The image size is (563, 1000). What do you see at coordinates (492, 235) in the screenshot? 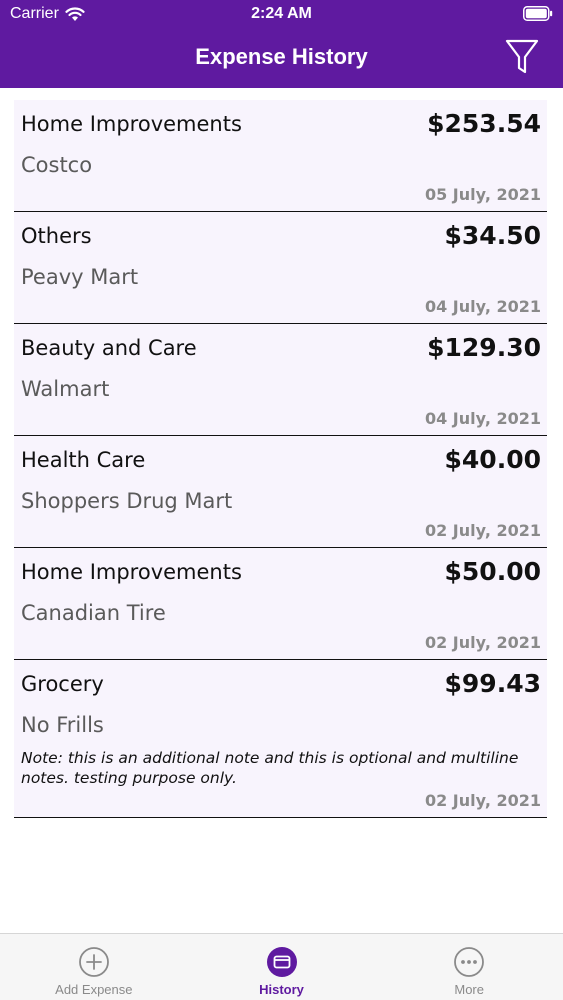
I see `expense-amount: $34.50` at bounding box center [492, 235].